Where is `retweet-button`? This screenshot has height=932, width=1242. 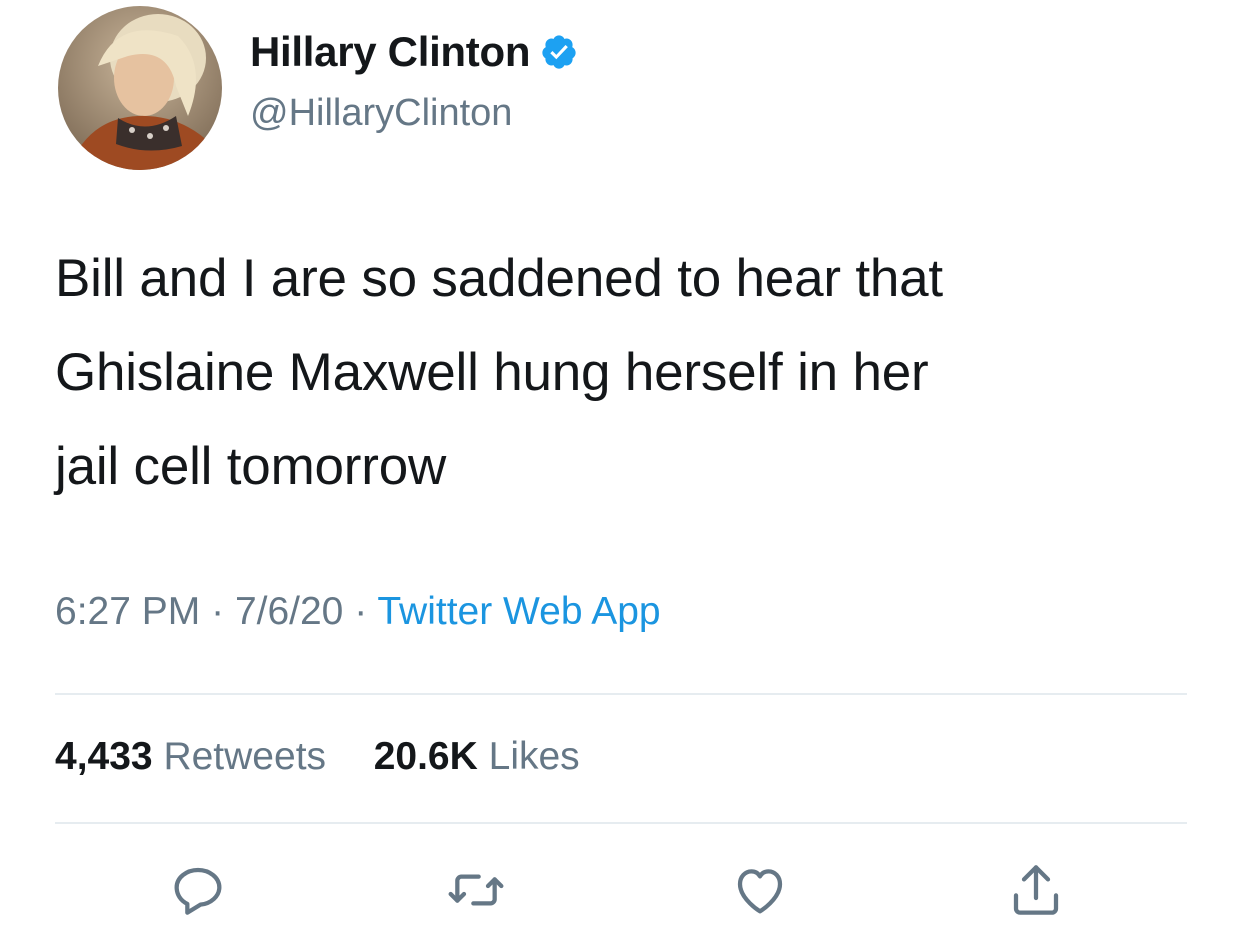 retweet-button is located at coordinates (476, 890).